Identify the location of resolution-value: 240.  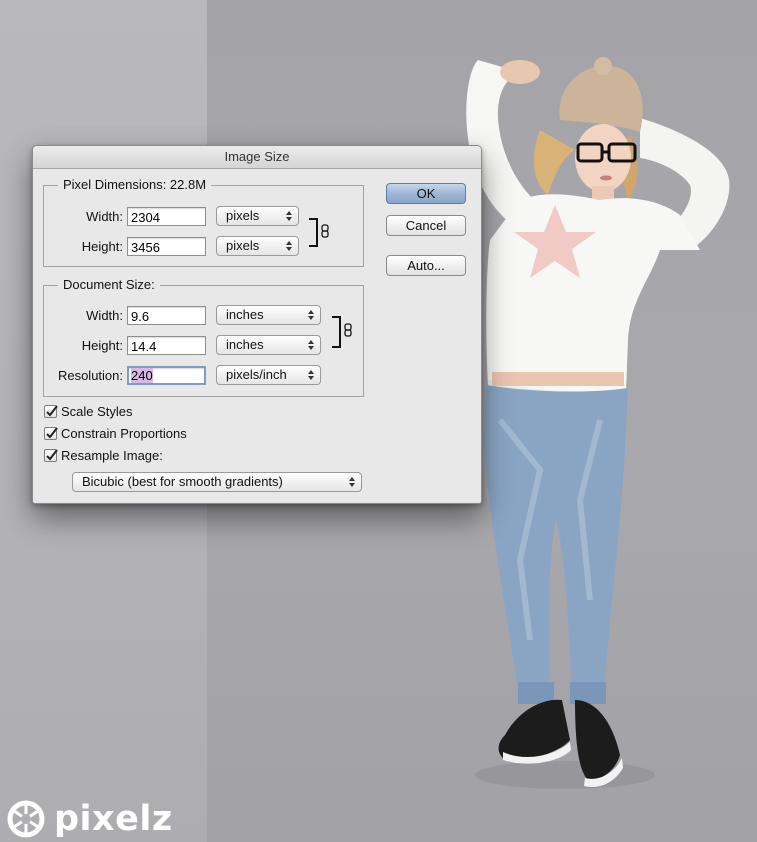
(142, 375).